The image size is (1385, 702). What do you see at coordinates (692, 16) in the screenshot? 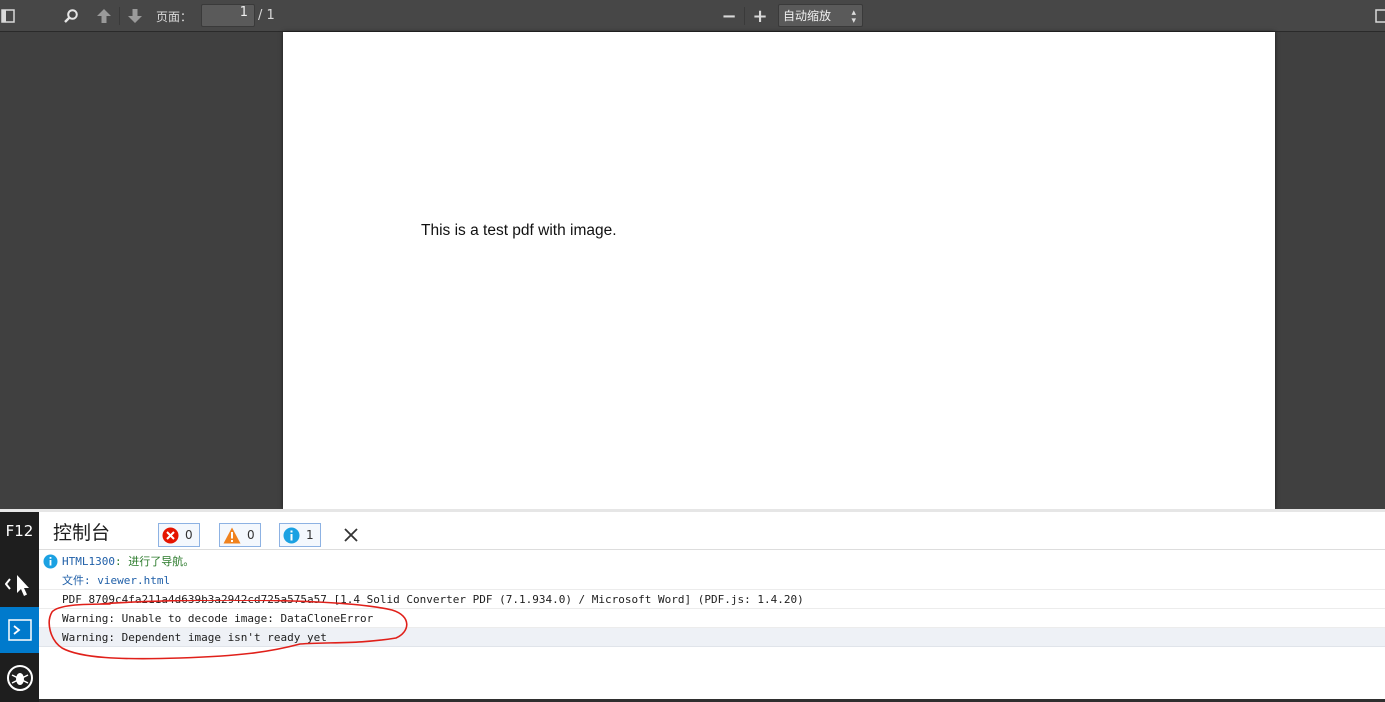
I see `pdf-toolbar: 页面： 1 / 1 − + 自动缩放 ▴ ▾` at bounding box center [692, 16].